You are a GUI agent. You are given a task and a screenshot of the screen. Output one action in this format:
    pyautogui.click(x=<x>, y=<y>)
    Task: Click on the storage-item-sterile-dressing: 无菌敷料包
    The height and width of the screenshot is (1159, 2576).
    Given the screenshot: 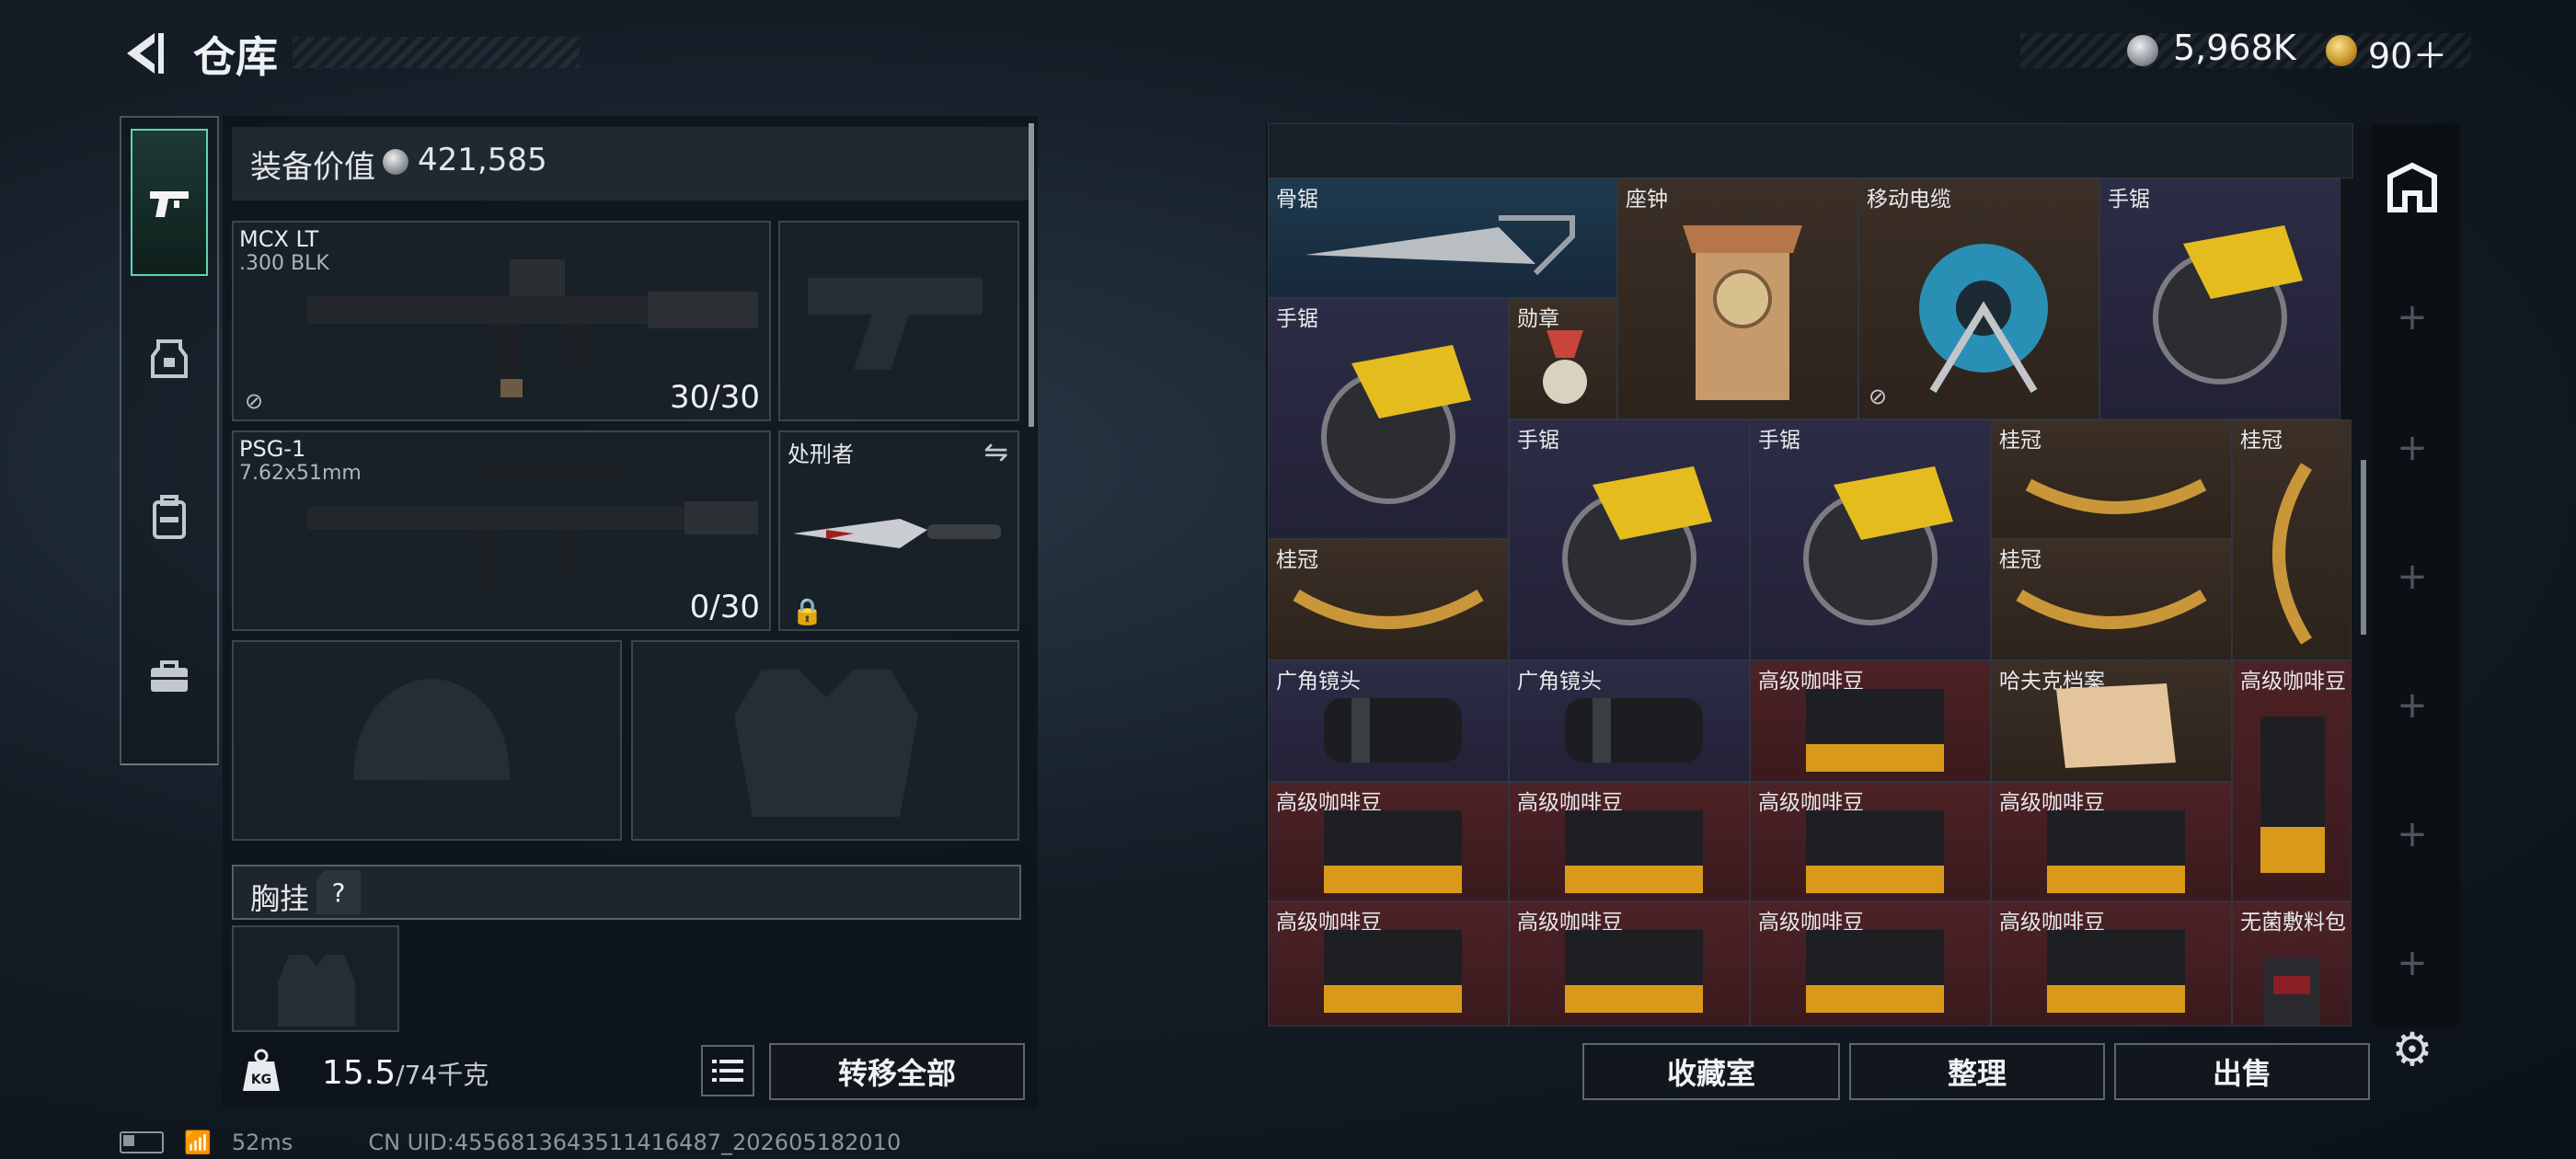 What is the action you would take?
    pyautogui.click(x=2292, y=964)
    